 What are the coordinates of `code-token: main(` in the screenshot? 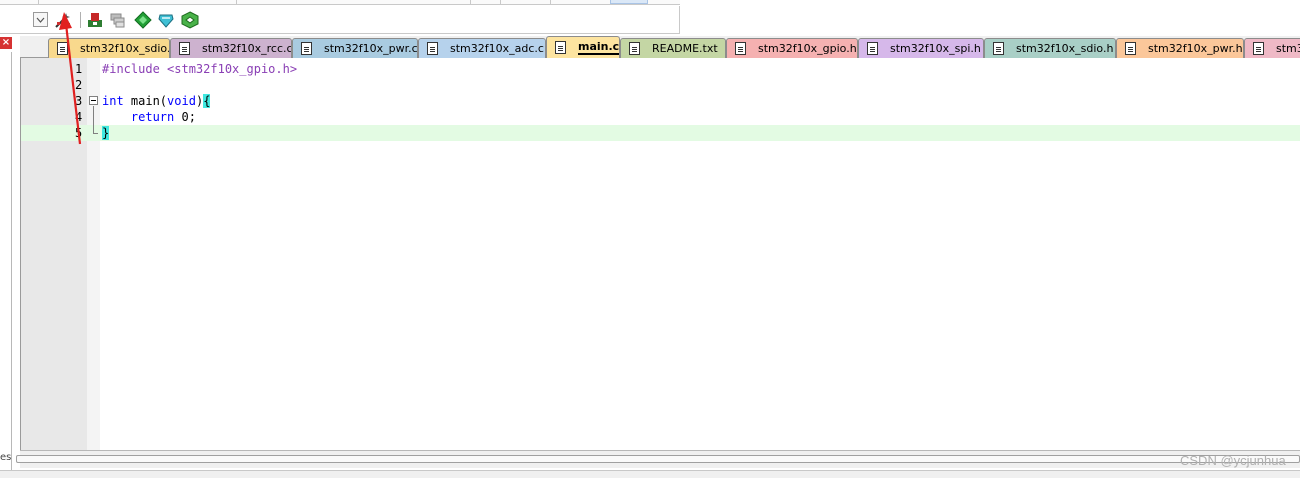 It's located at (145, 101).